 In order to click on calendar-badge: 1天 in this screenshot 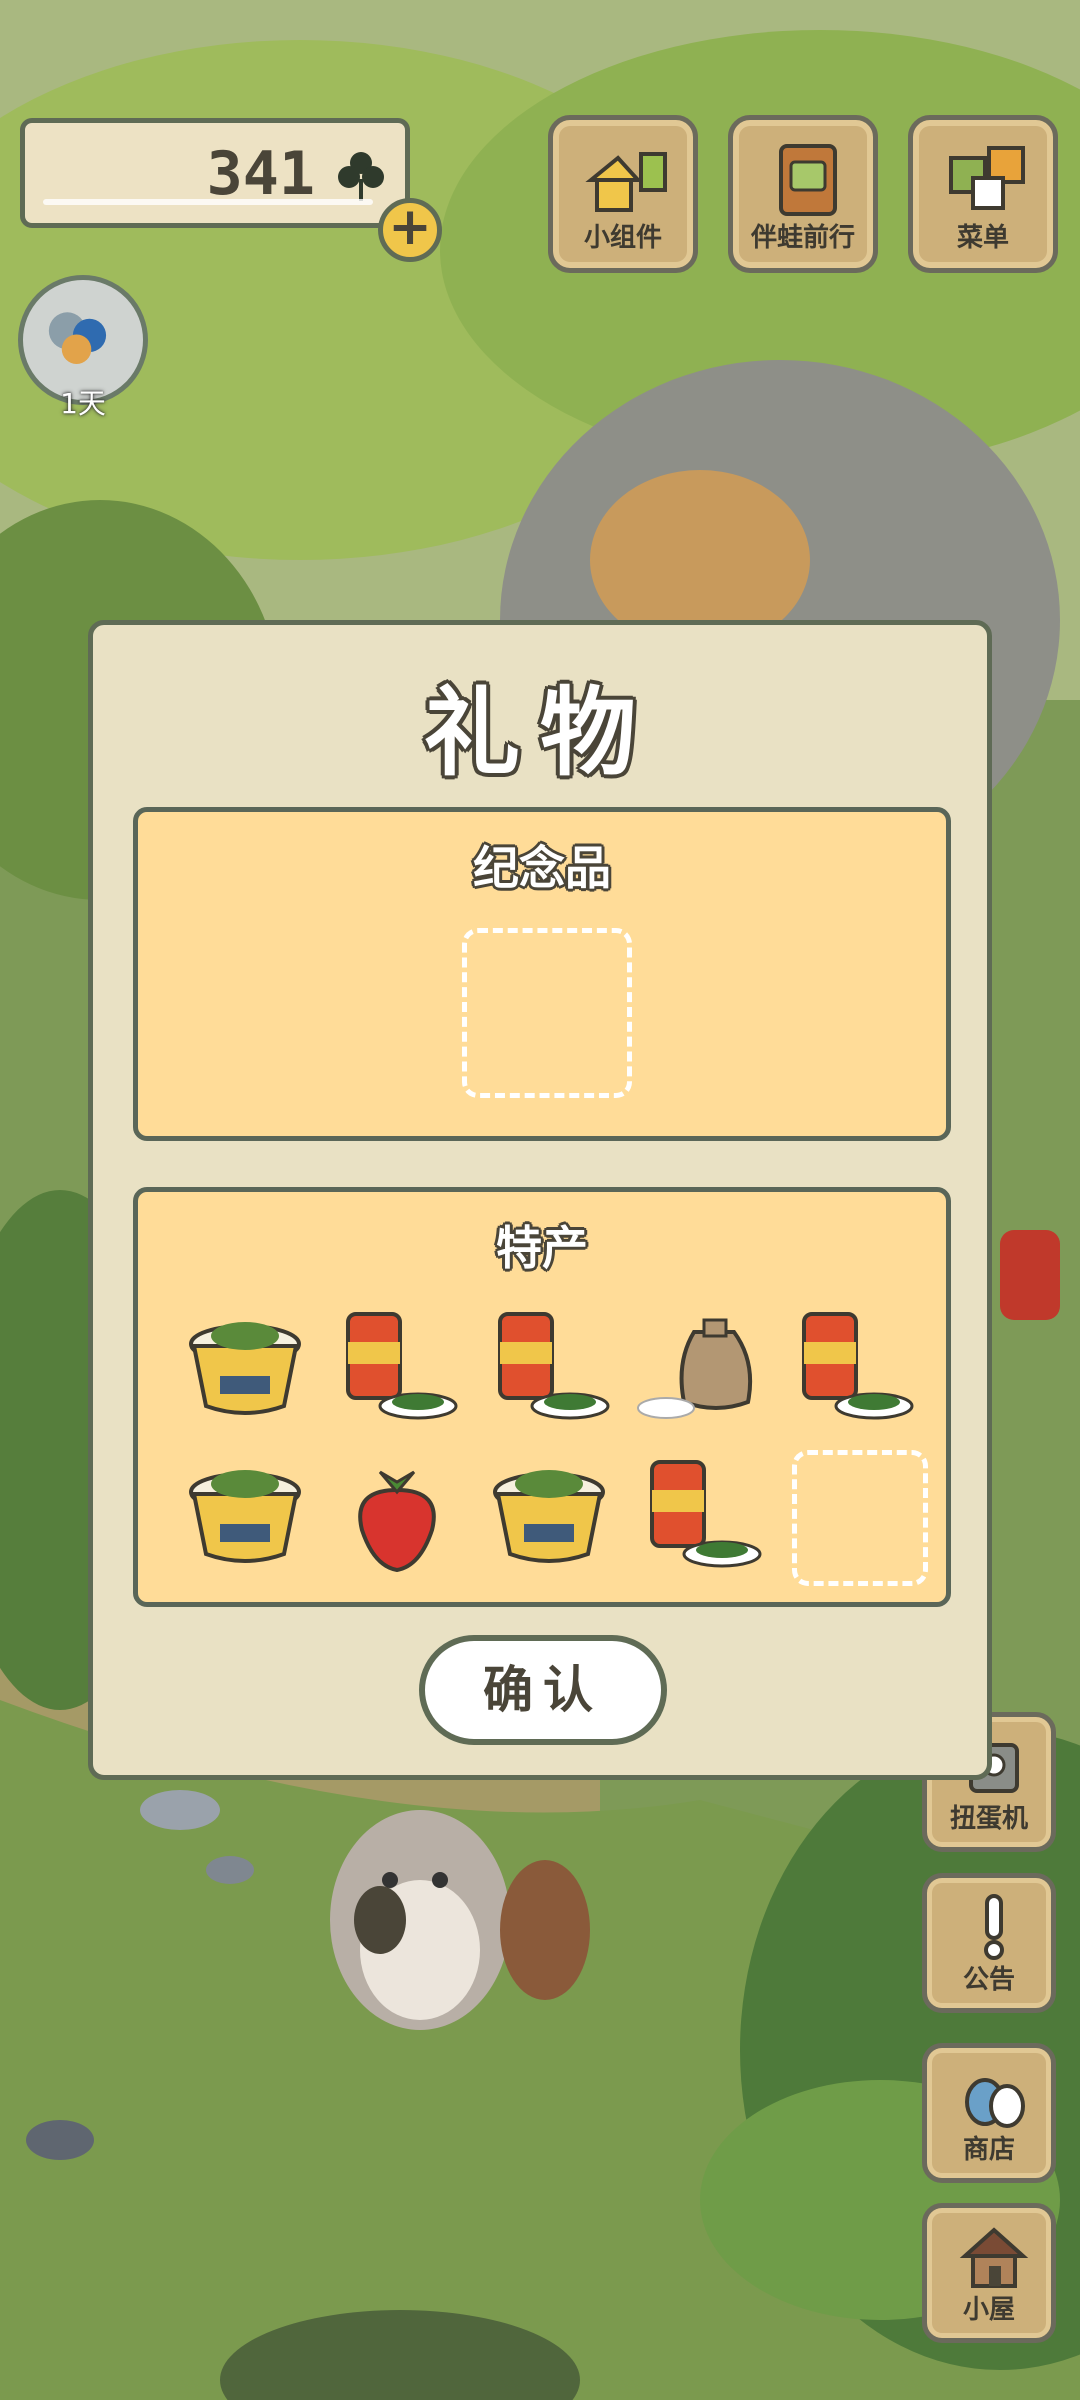, I will do `click(83, 347)`.